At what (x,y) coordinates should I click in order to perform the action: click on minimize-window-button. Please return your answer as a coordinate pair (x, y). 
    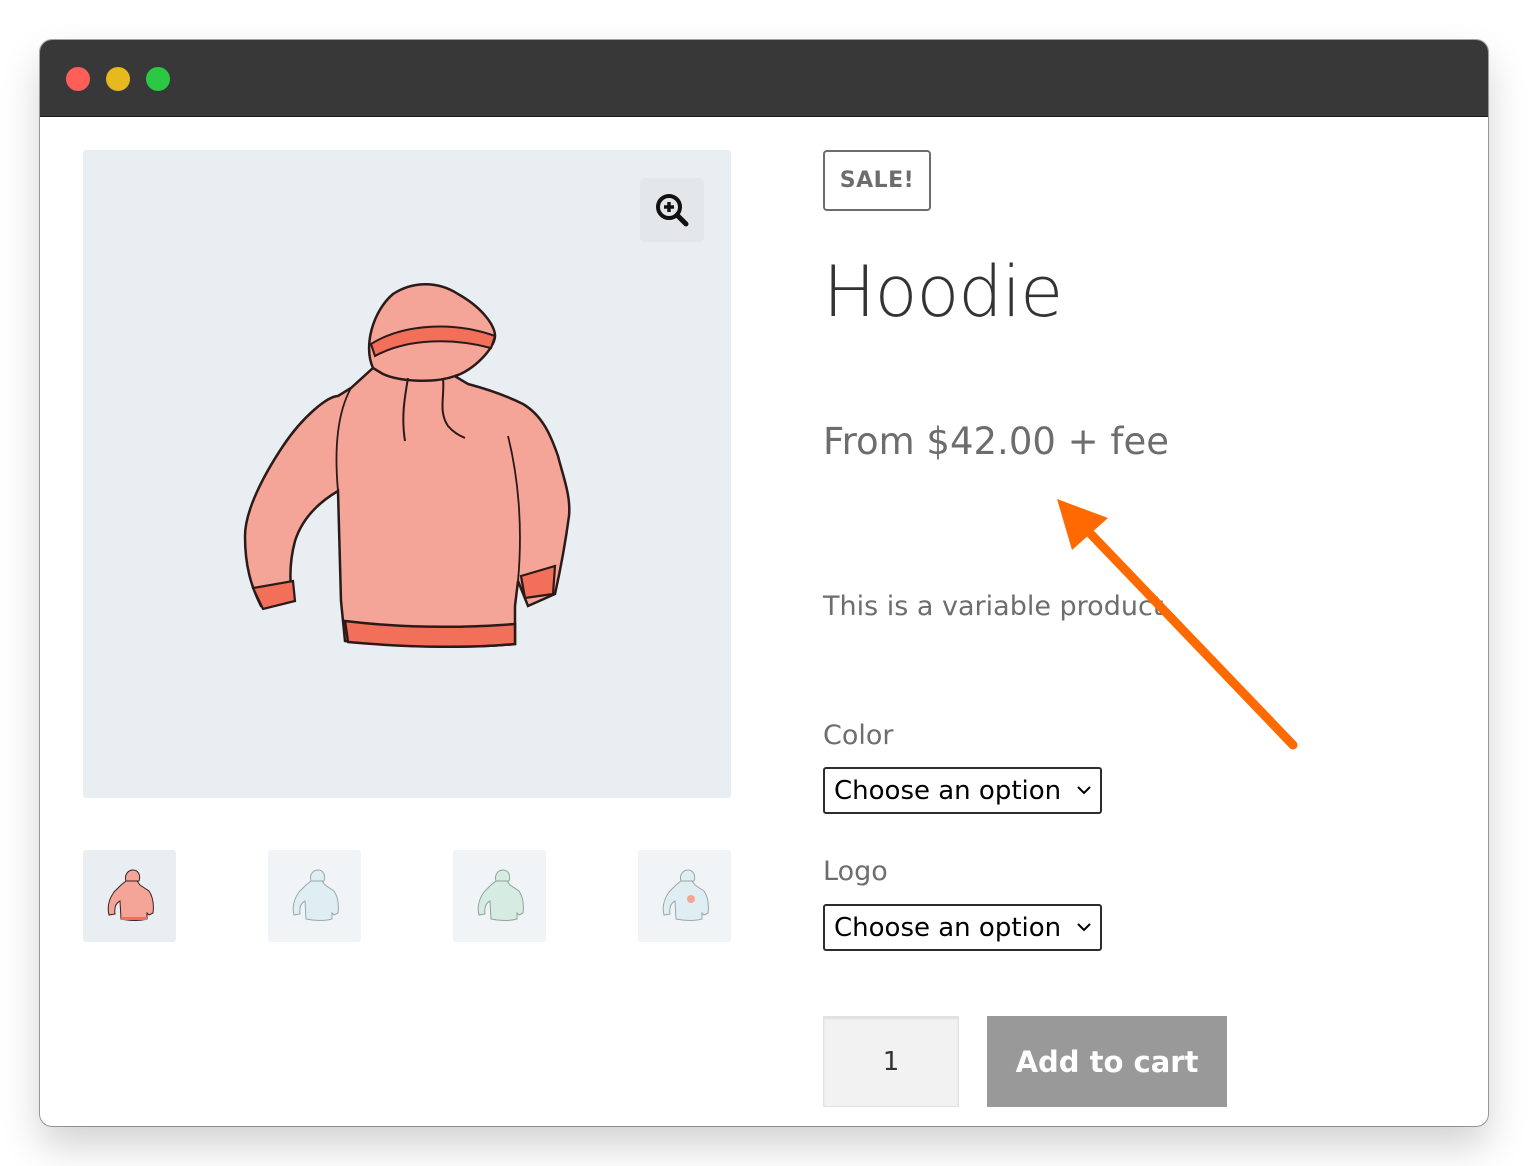
    Looking at the image, I should click on (118, 79).